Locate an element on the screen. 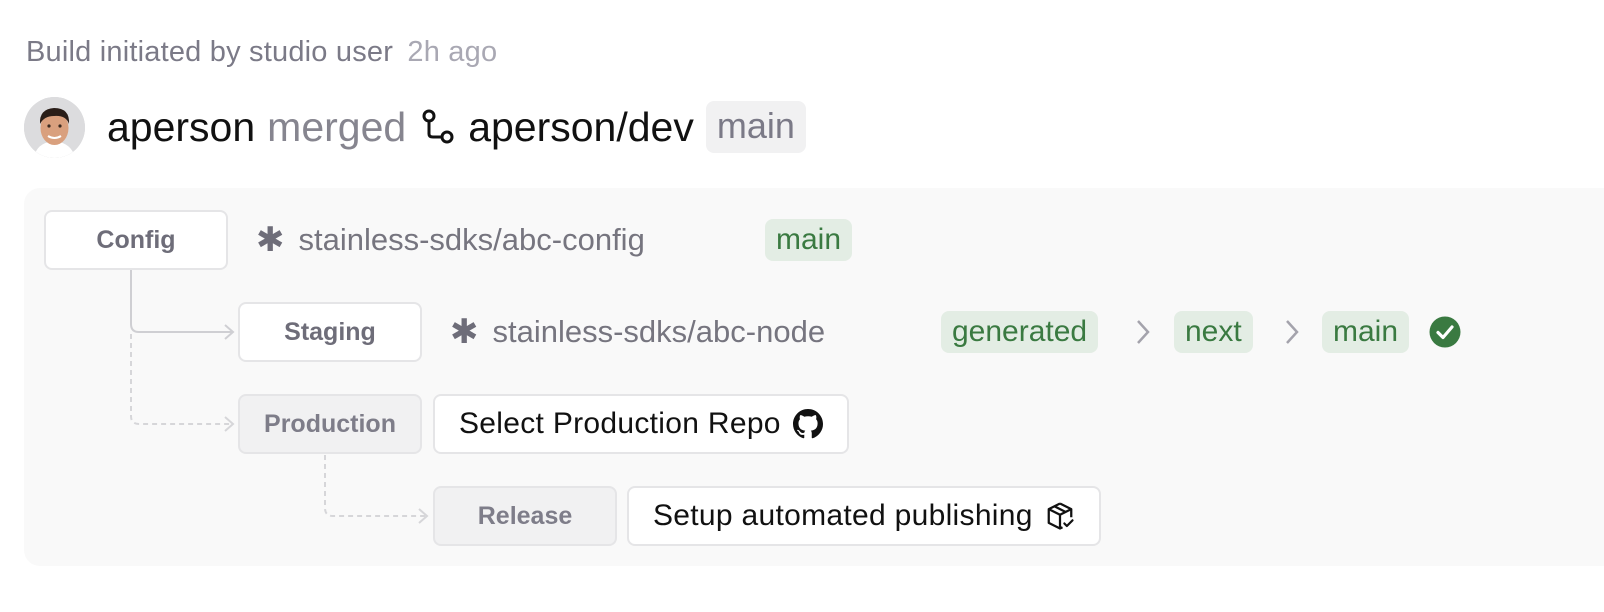 The width and height of the screenshot is (1604, 612). node-config: Config is located at coordinates (136, 240).